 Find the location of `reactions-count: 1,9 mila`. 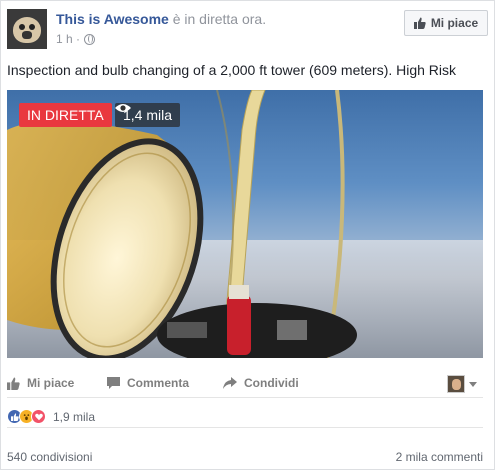

reactions-count: 1,9 mila is located at coordinates (74, 417).